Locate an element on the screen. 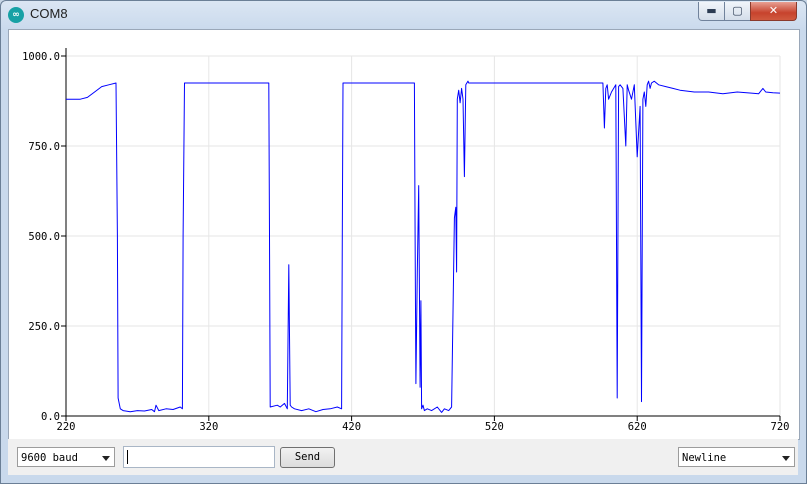  x-tick-label: 620 is located at coordinates (637, 427).